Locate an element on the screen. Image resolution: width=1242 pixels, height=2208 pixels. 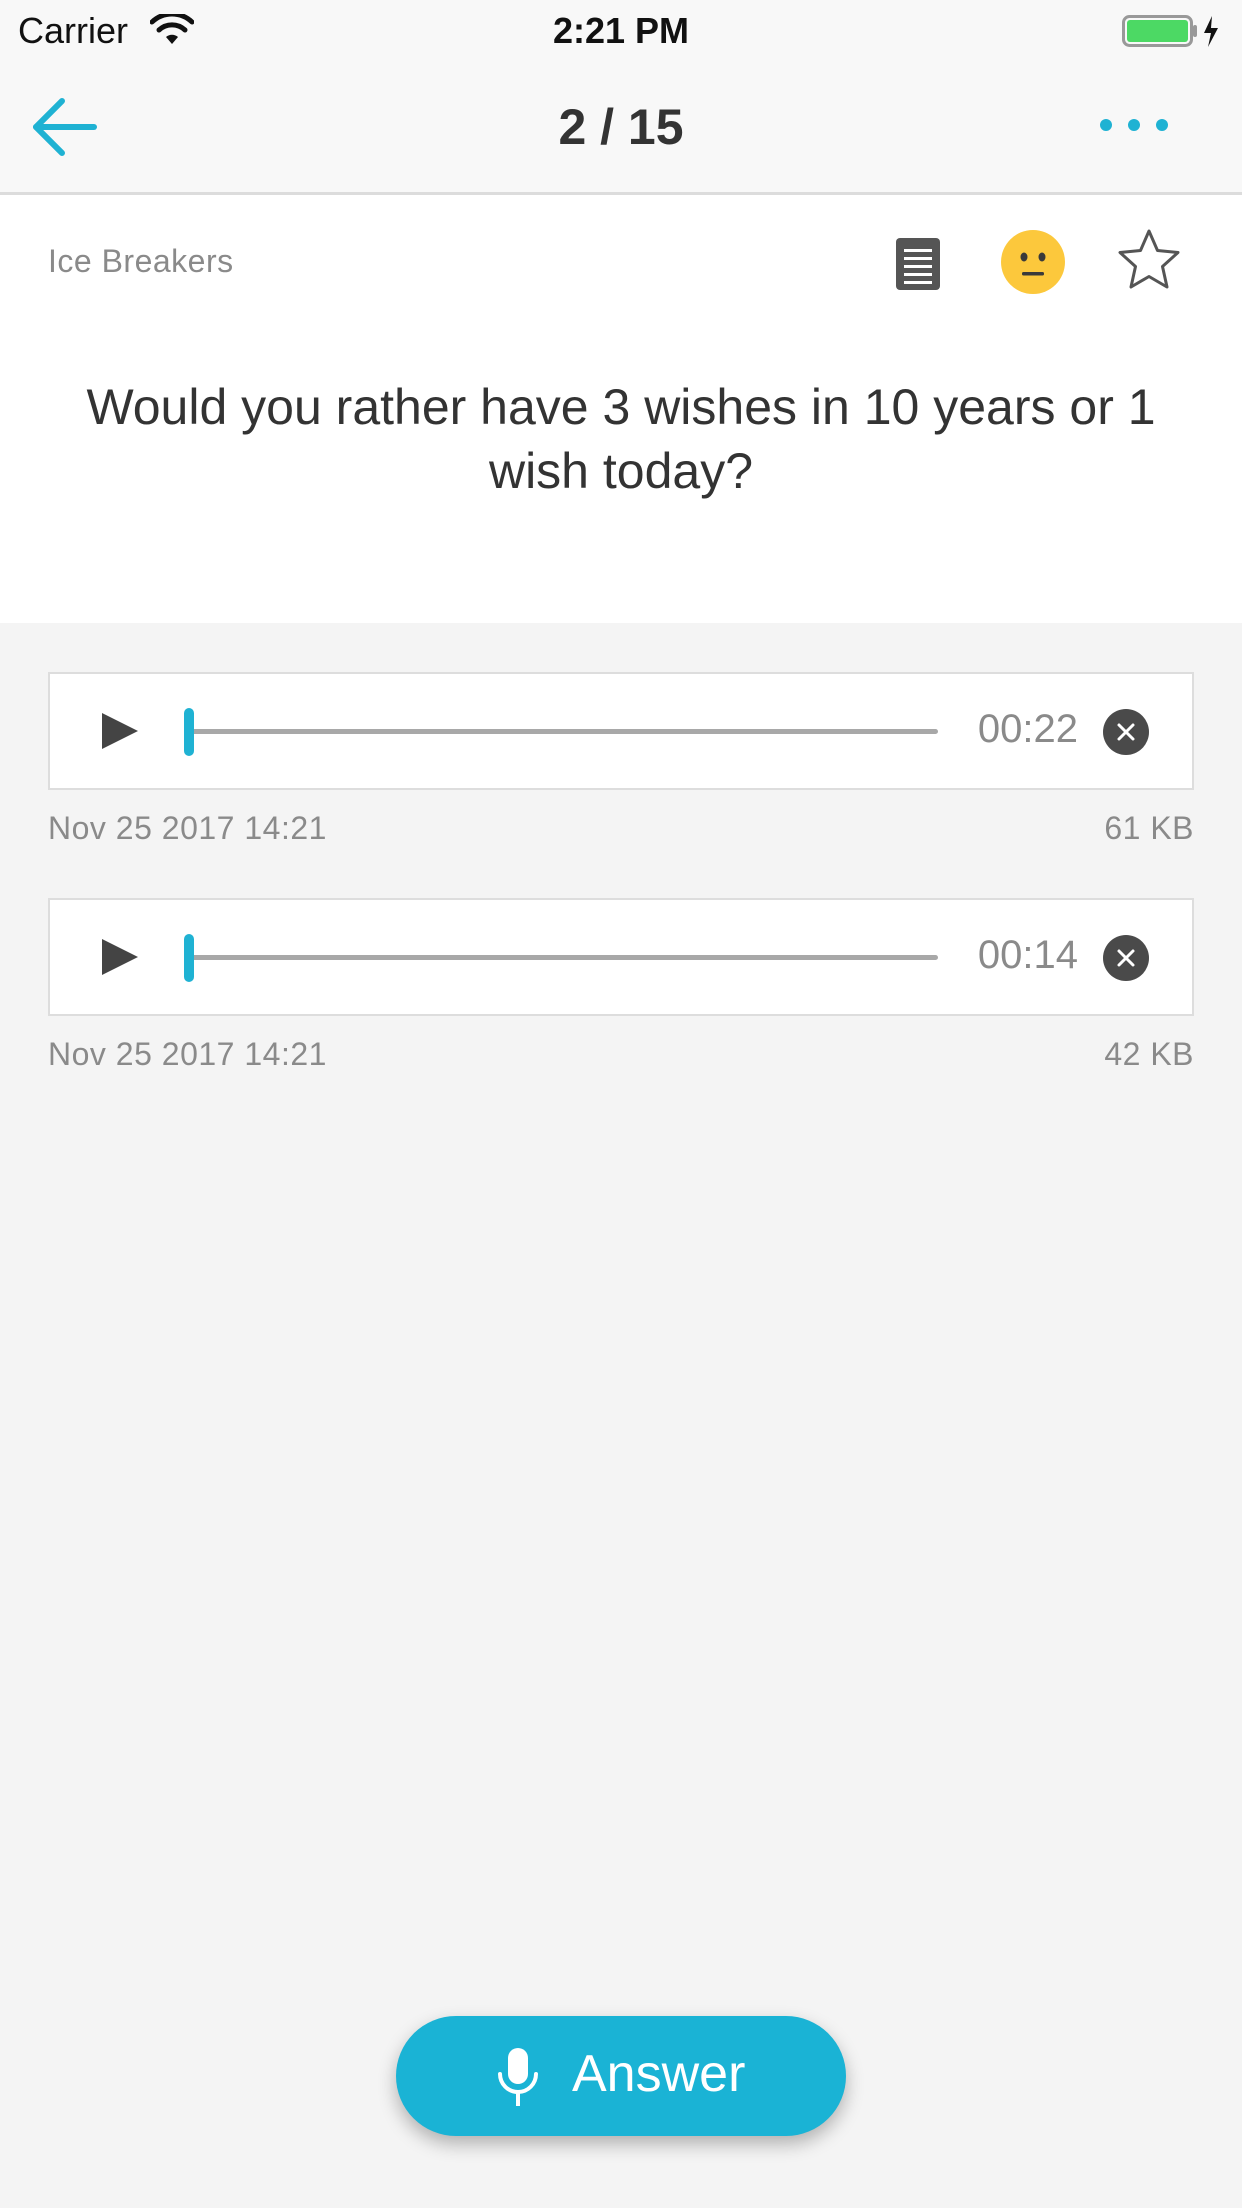
battery-charging-icon is located at coordinates (1170, 31).